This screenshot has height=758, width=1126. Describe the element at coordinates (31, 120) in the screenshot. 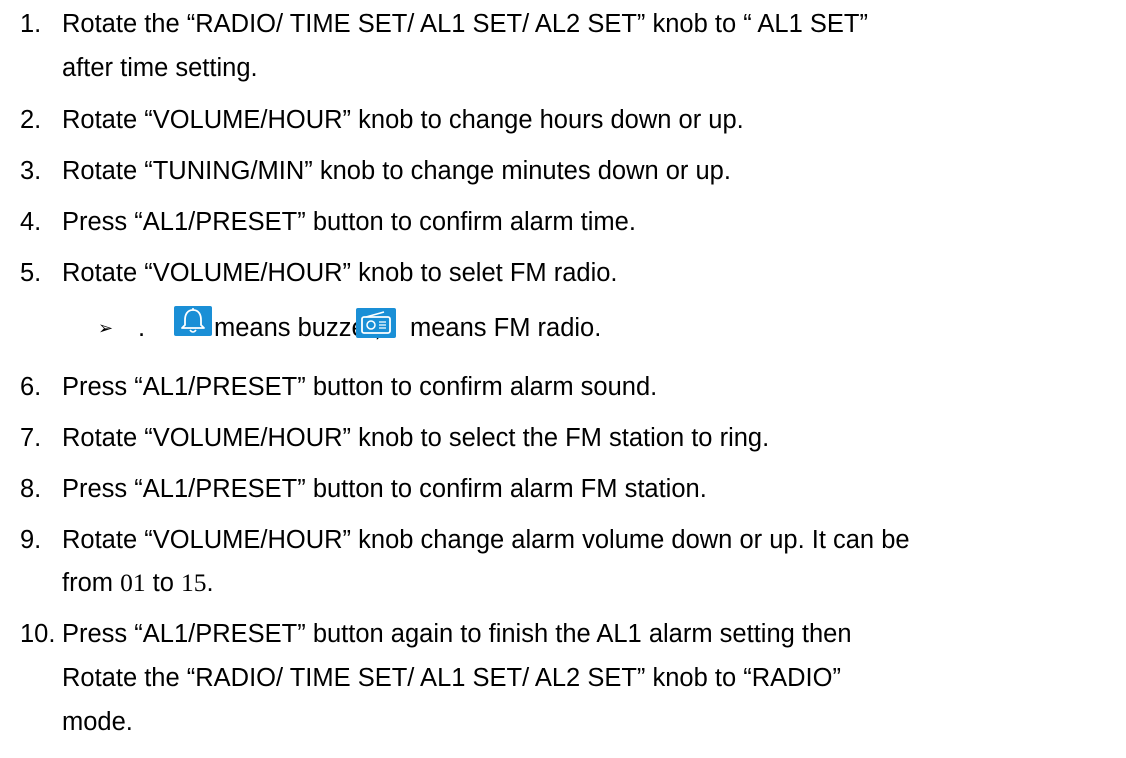

I see `step-number: 2.` at that location.